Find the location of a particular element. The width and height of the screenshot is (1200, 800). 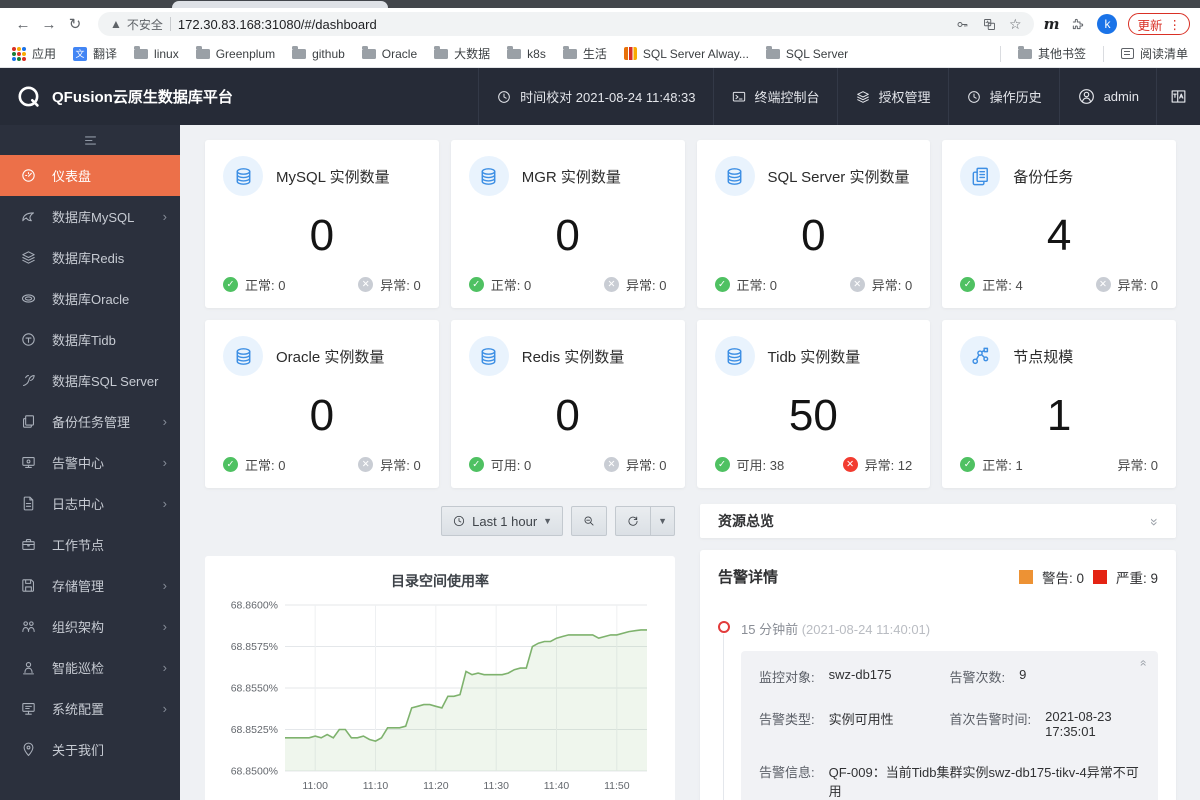

time-calibration: 时间校对 2021-08-24 11:48:33 is located at coordinates (595, 96).